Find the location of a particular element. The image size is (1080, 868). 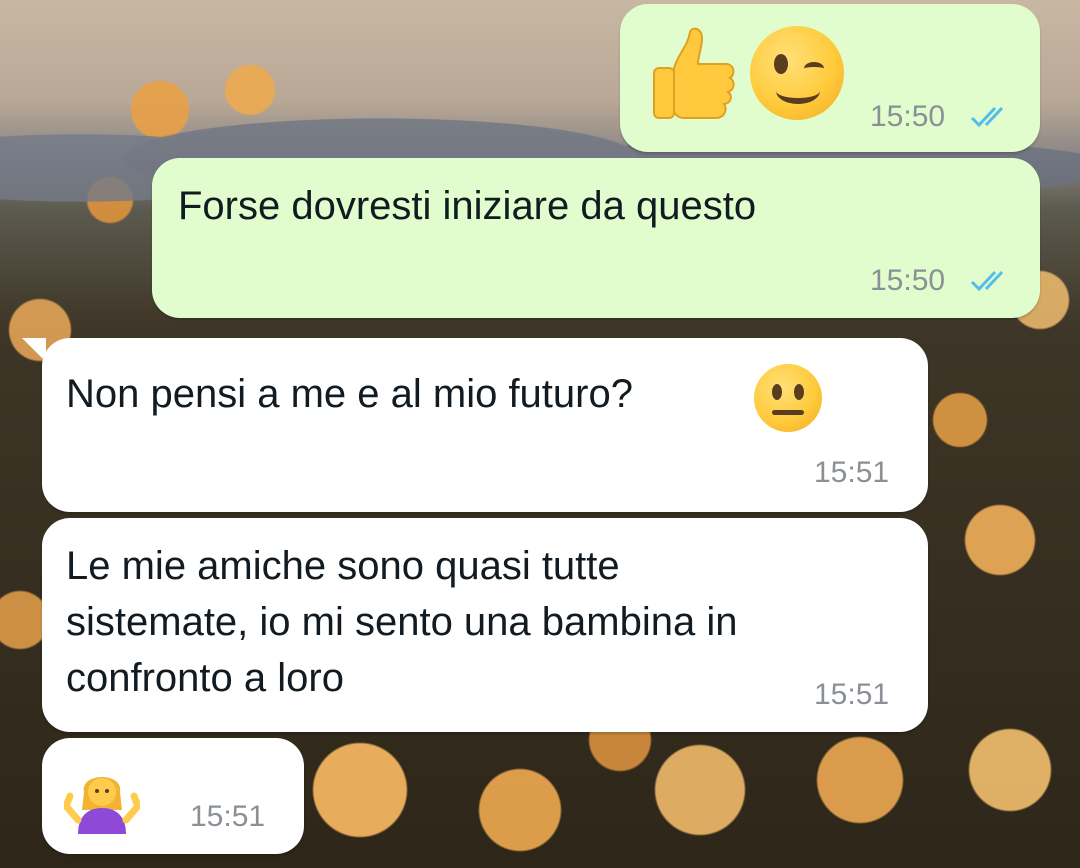

person-shrugging-emoji is located at coordinates (102, 805).